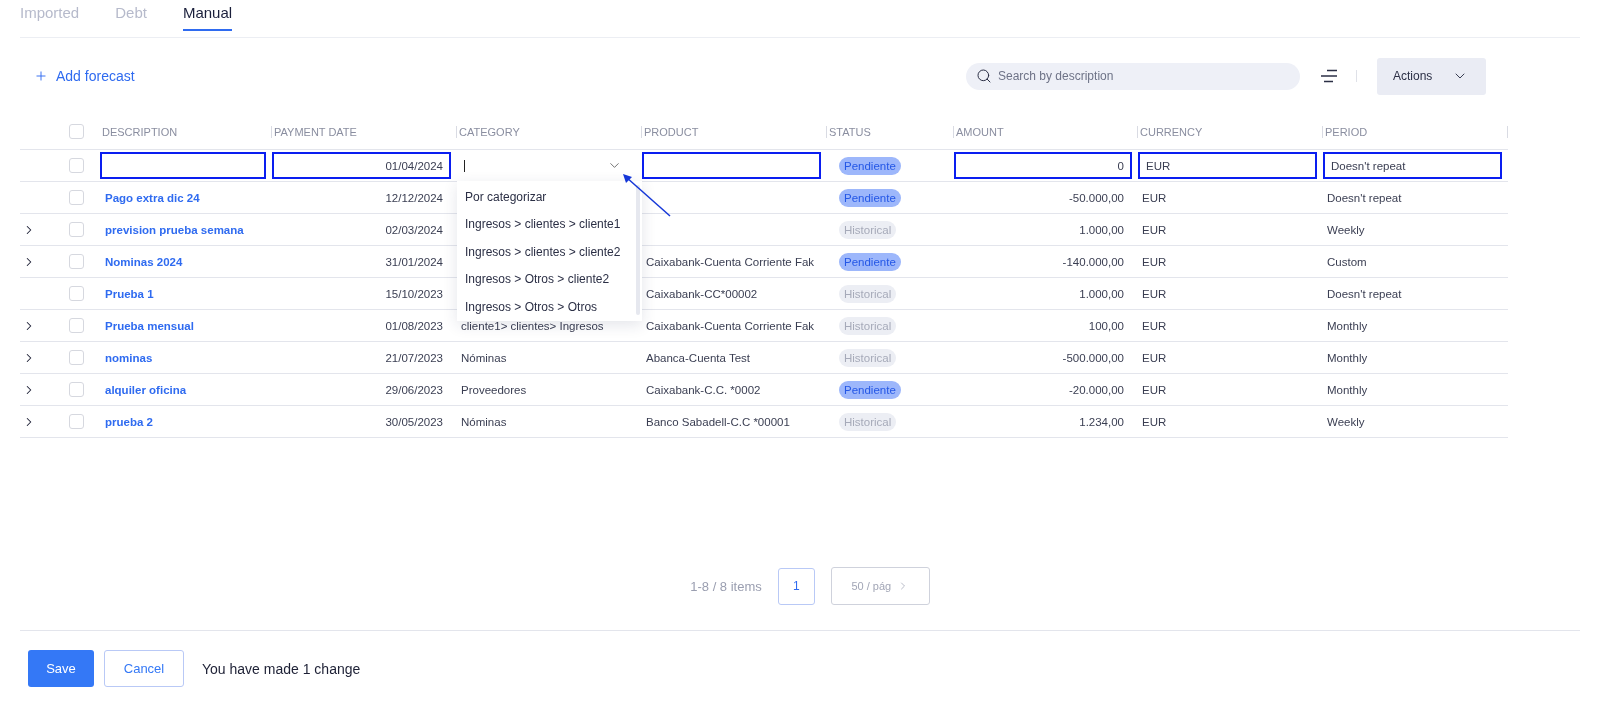  Describe the element at coordinates (183, 165) in the screenshot. I see `description-input` at that location.